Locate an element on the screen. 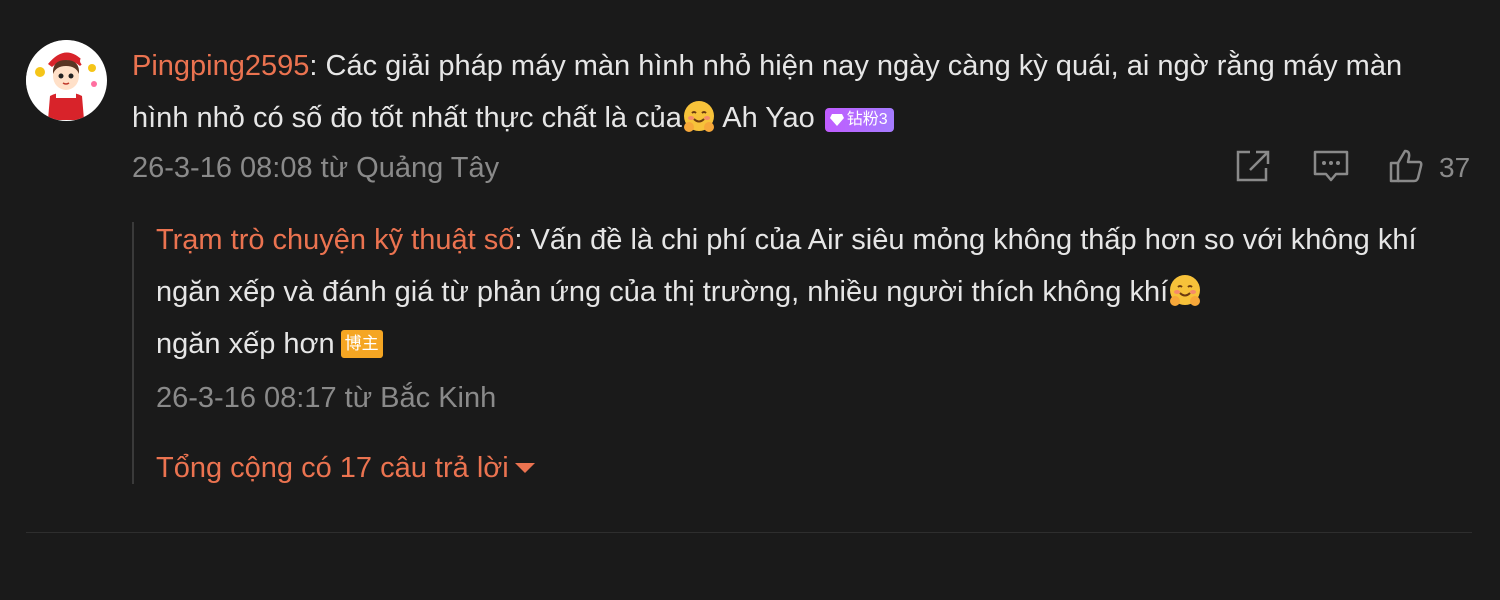  host-badge: 博主 is located at coordinates (361, 344).